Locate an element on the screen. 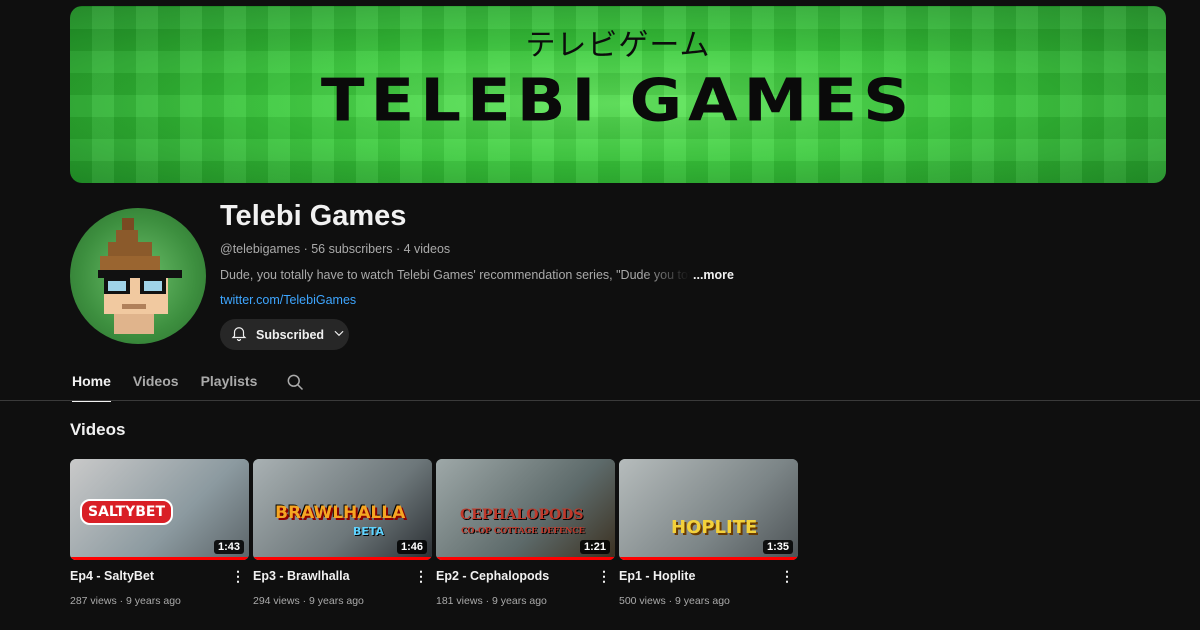  channel-twitter-link: twitter.com/TelebiGames is located at coordinates (288, 300).